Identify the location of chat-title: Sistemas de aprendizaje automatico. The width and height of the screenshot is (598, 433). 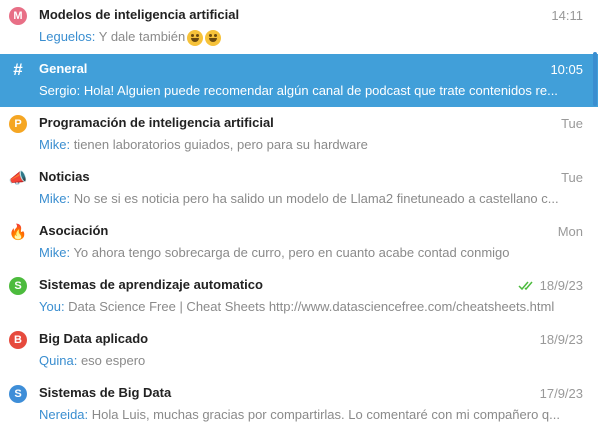
(151, 284).